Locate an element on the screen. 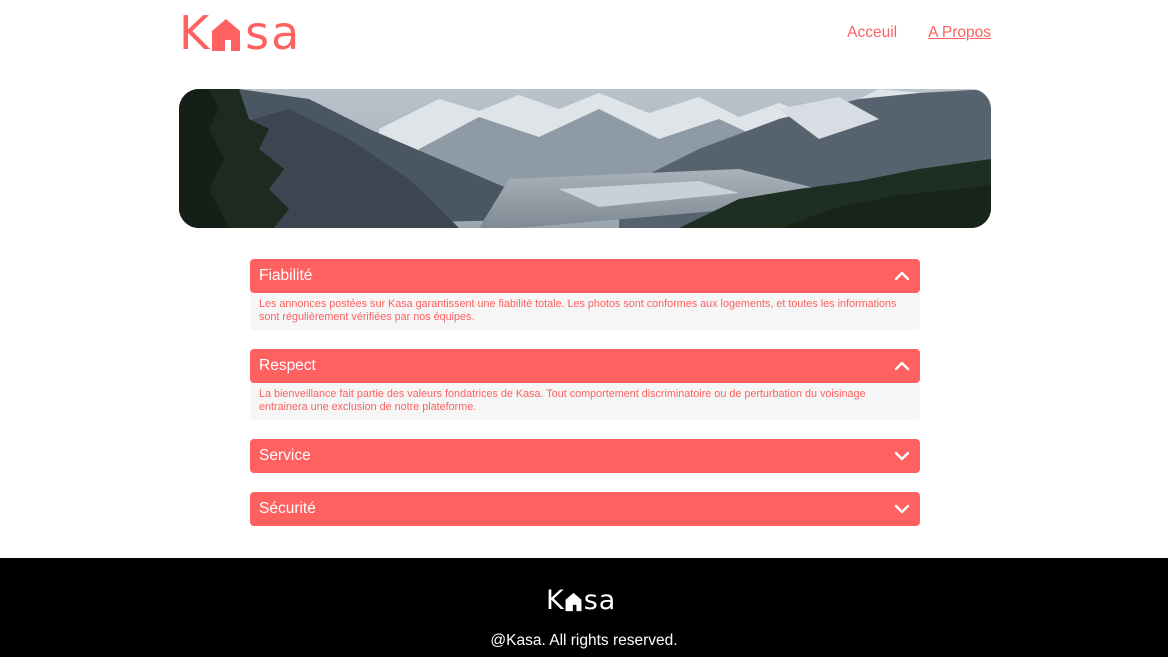 The height and width of the screenshot is (657, 1168). collapse-header-fiabilite: Fiabilité is located at coordinates (585, 276).